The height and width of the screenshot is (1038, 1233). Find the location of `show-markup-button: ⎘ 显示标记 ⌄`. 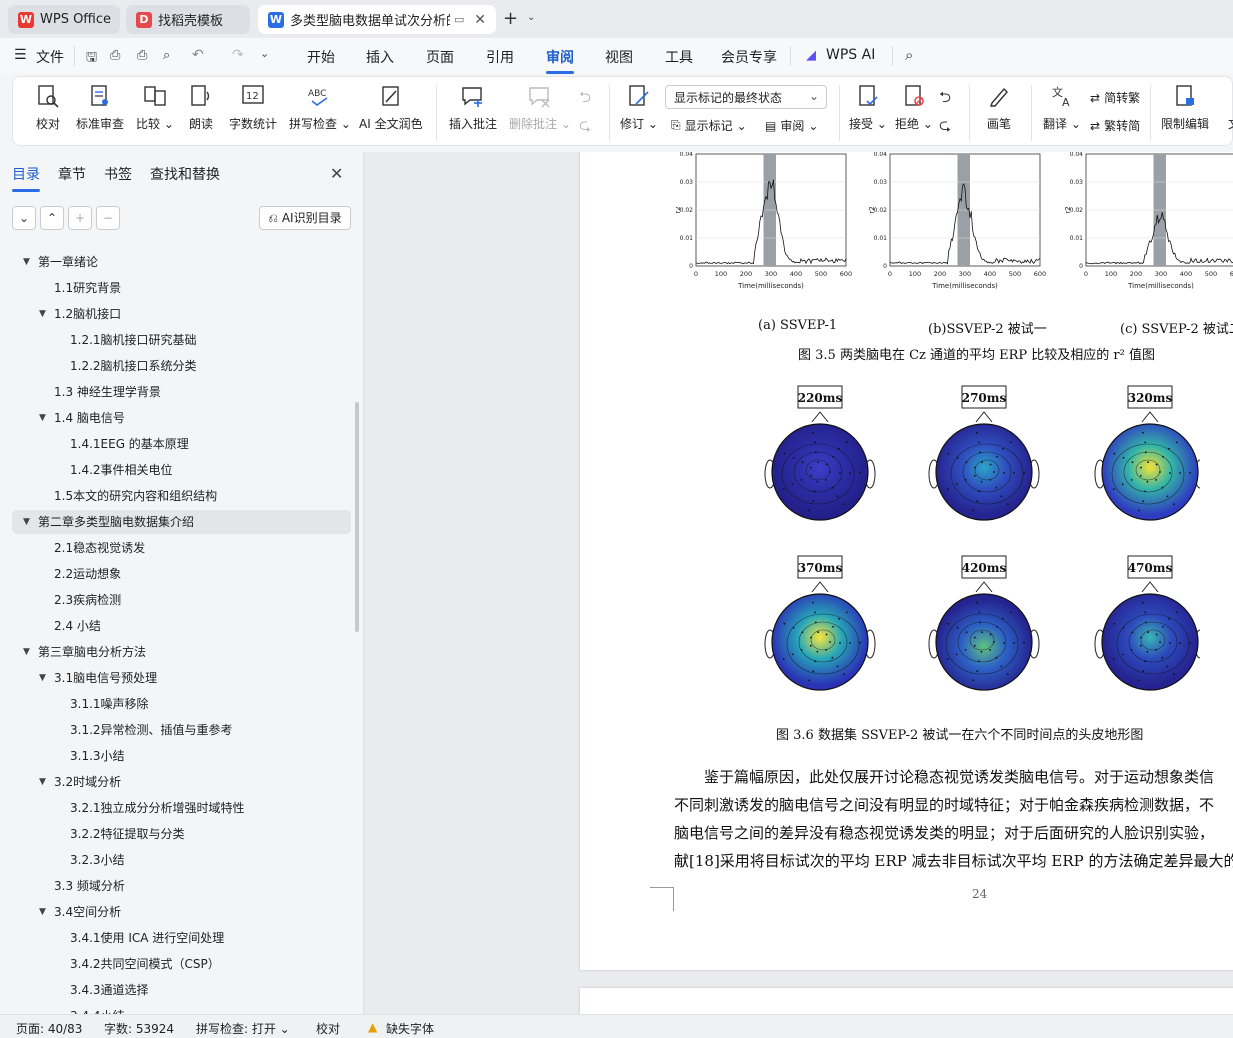

show-markup-button: ⎘ 显示标记 ⌄ is located at coordinates (709, 125).